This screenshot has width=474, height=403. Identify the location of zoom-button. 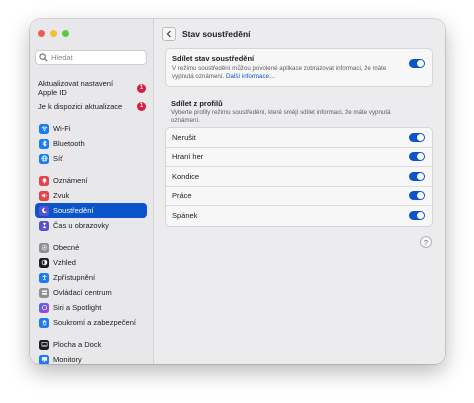
(65, 33).